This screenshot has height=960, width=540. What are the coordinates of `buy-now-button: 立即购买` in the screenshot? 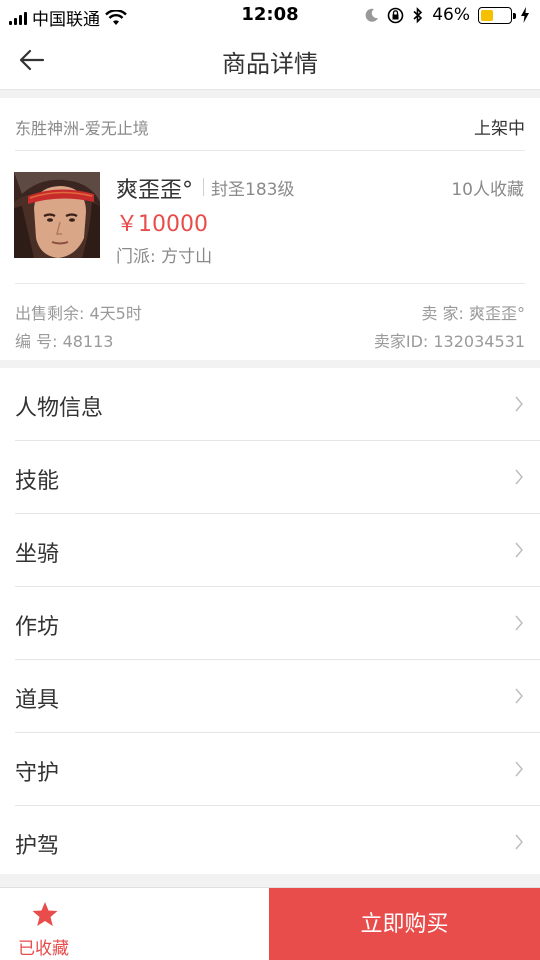 It's located at (404, 924).